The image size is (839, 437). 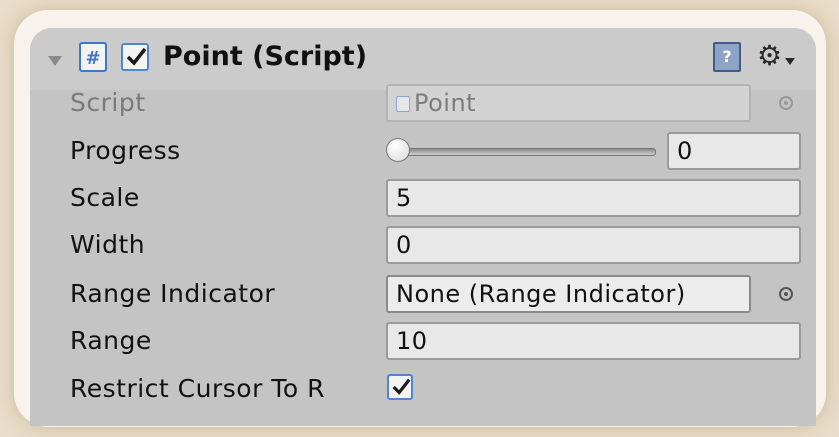 I want to click on restrict-cursor-label: Restrict Cursor To R, so click(x=197, y=388).